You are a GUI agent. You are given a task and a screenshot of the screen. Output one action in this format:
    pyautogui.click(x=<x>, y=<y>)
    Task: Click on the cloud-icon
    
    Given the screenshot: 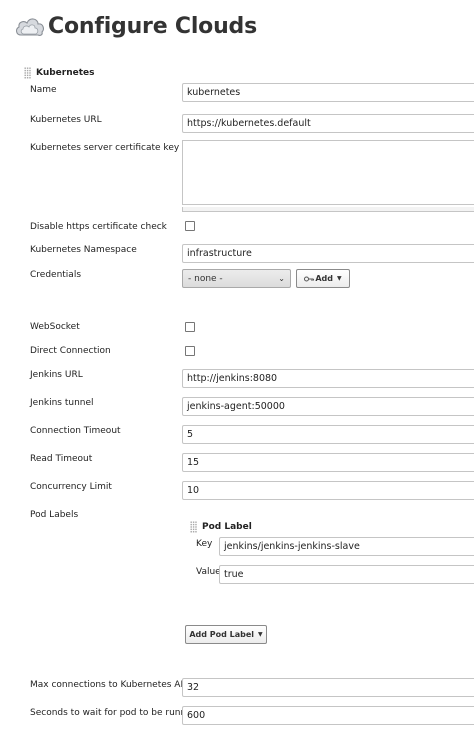 What is the action you would take?
    pyautogui.click(x=30, y=27)
    